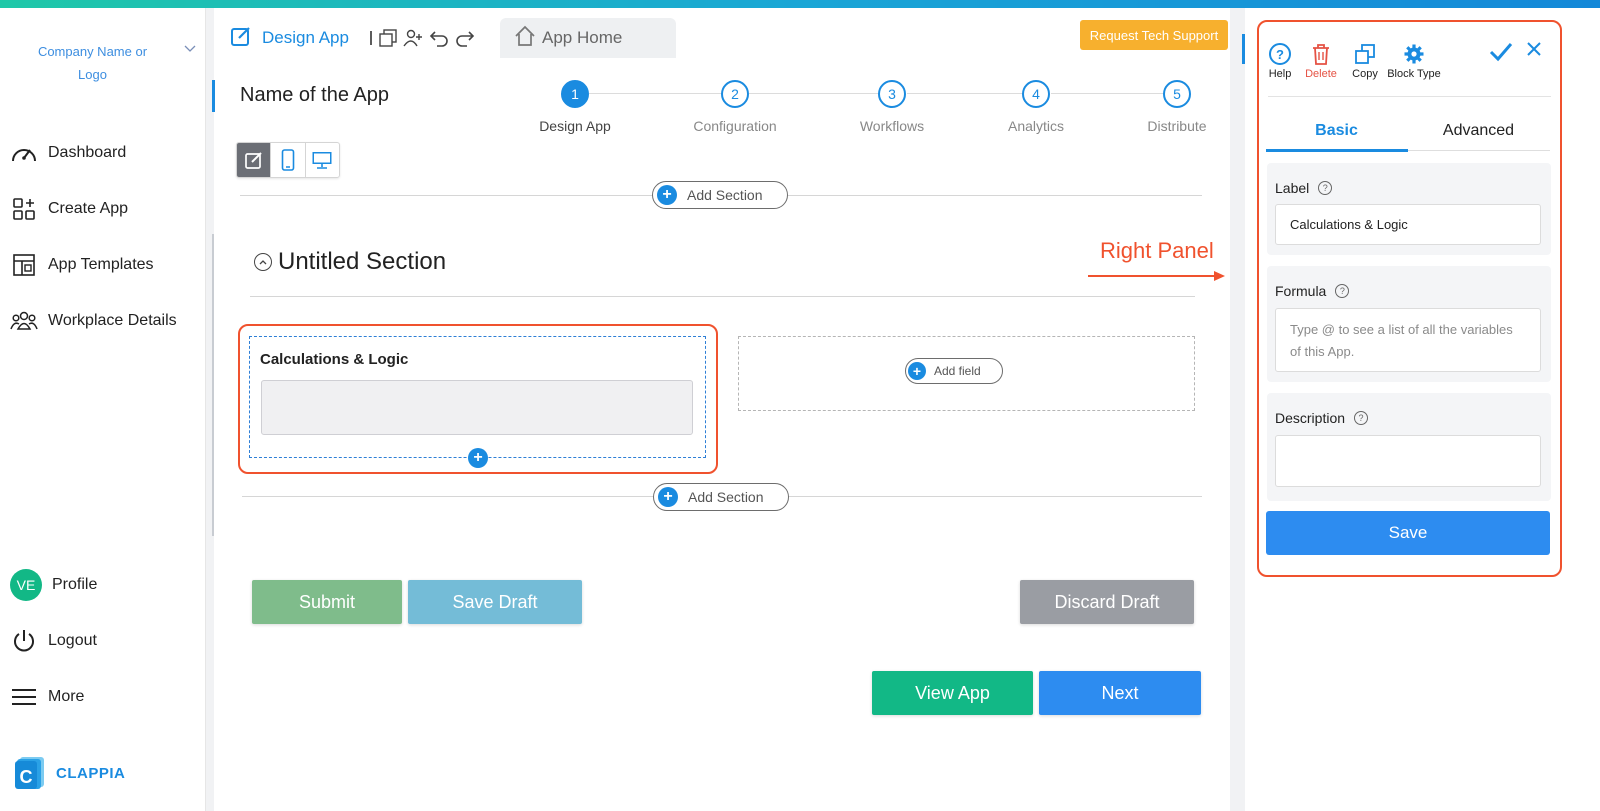  What do you see at coordinates (575, 94) in the screenshot?
I see `step-number: 1` at bounding box center [575, 94].